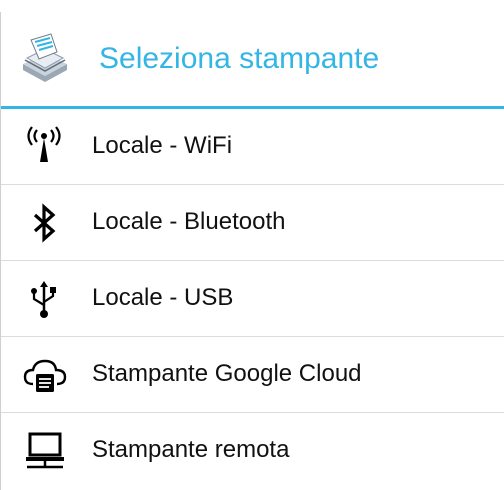 Image resolution: width=504 pixels, height=490 pixels. What do you see at coordinates (163, 297) in the screenshot?
I see `list-item-label: Locale - USB` at bounding box center [163, 297].